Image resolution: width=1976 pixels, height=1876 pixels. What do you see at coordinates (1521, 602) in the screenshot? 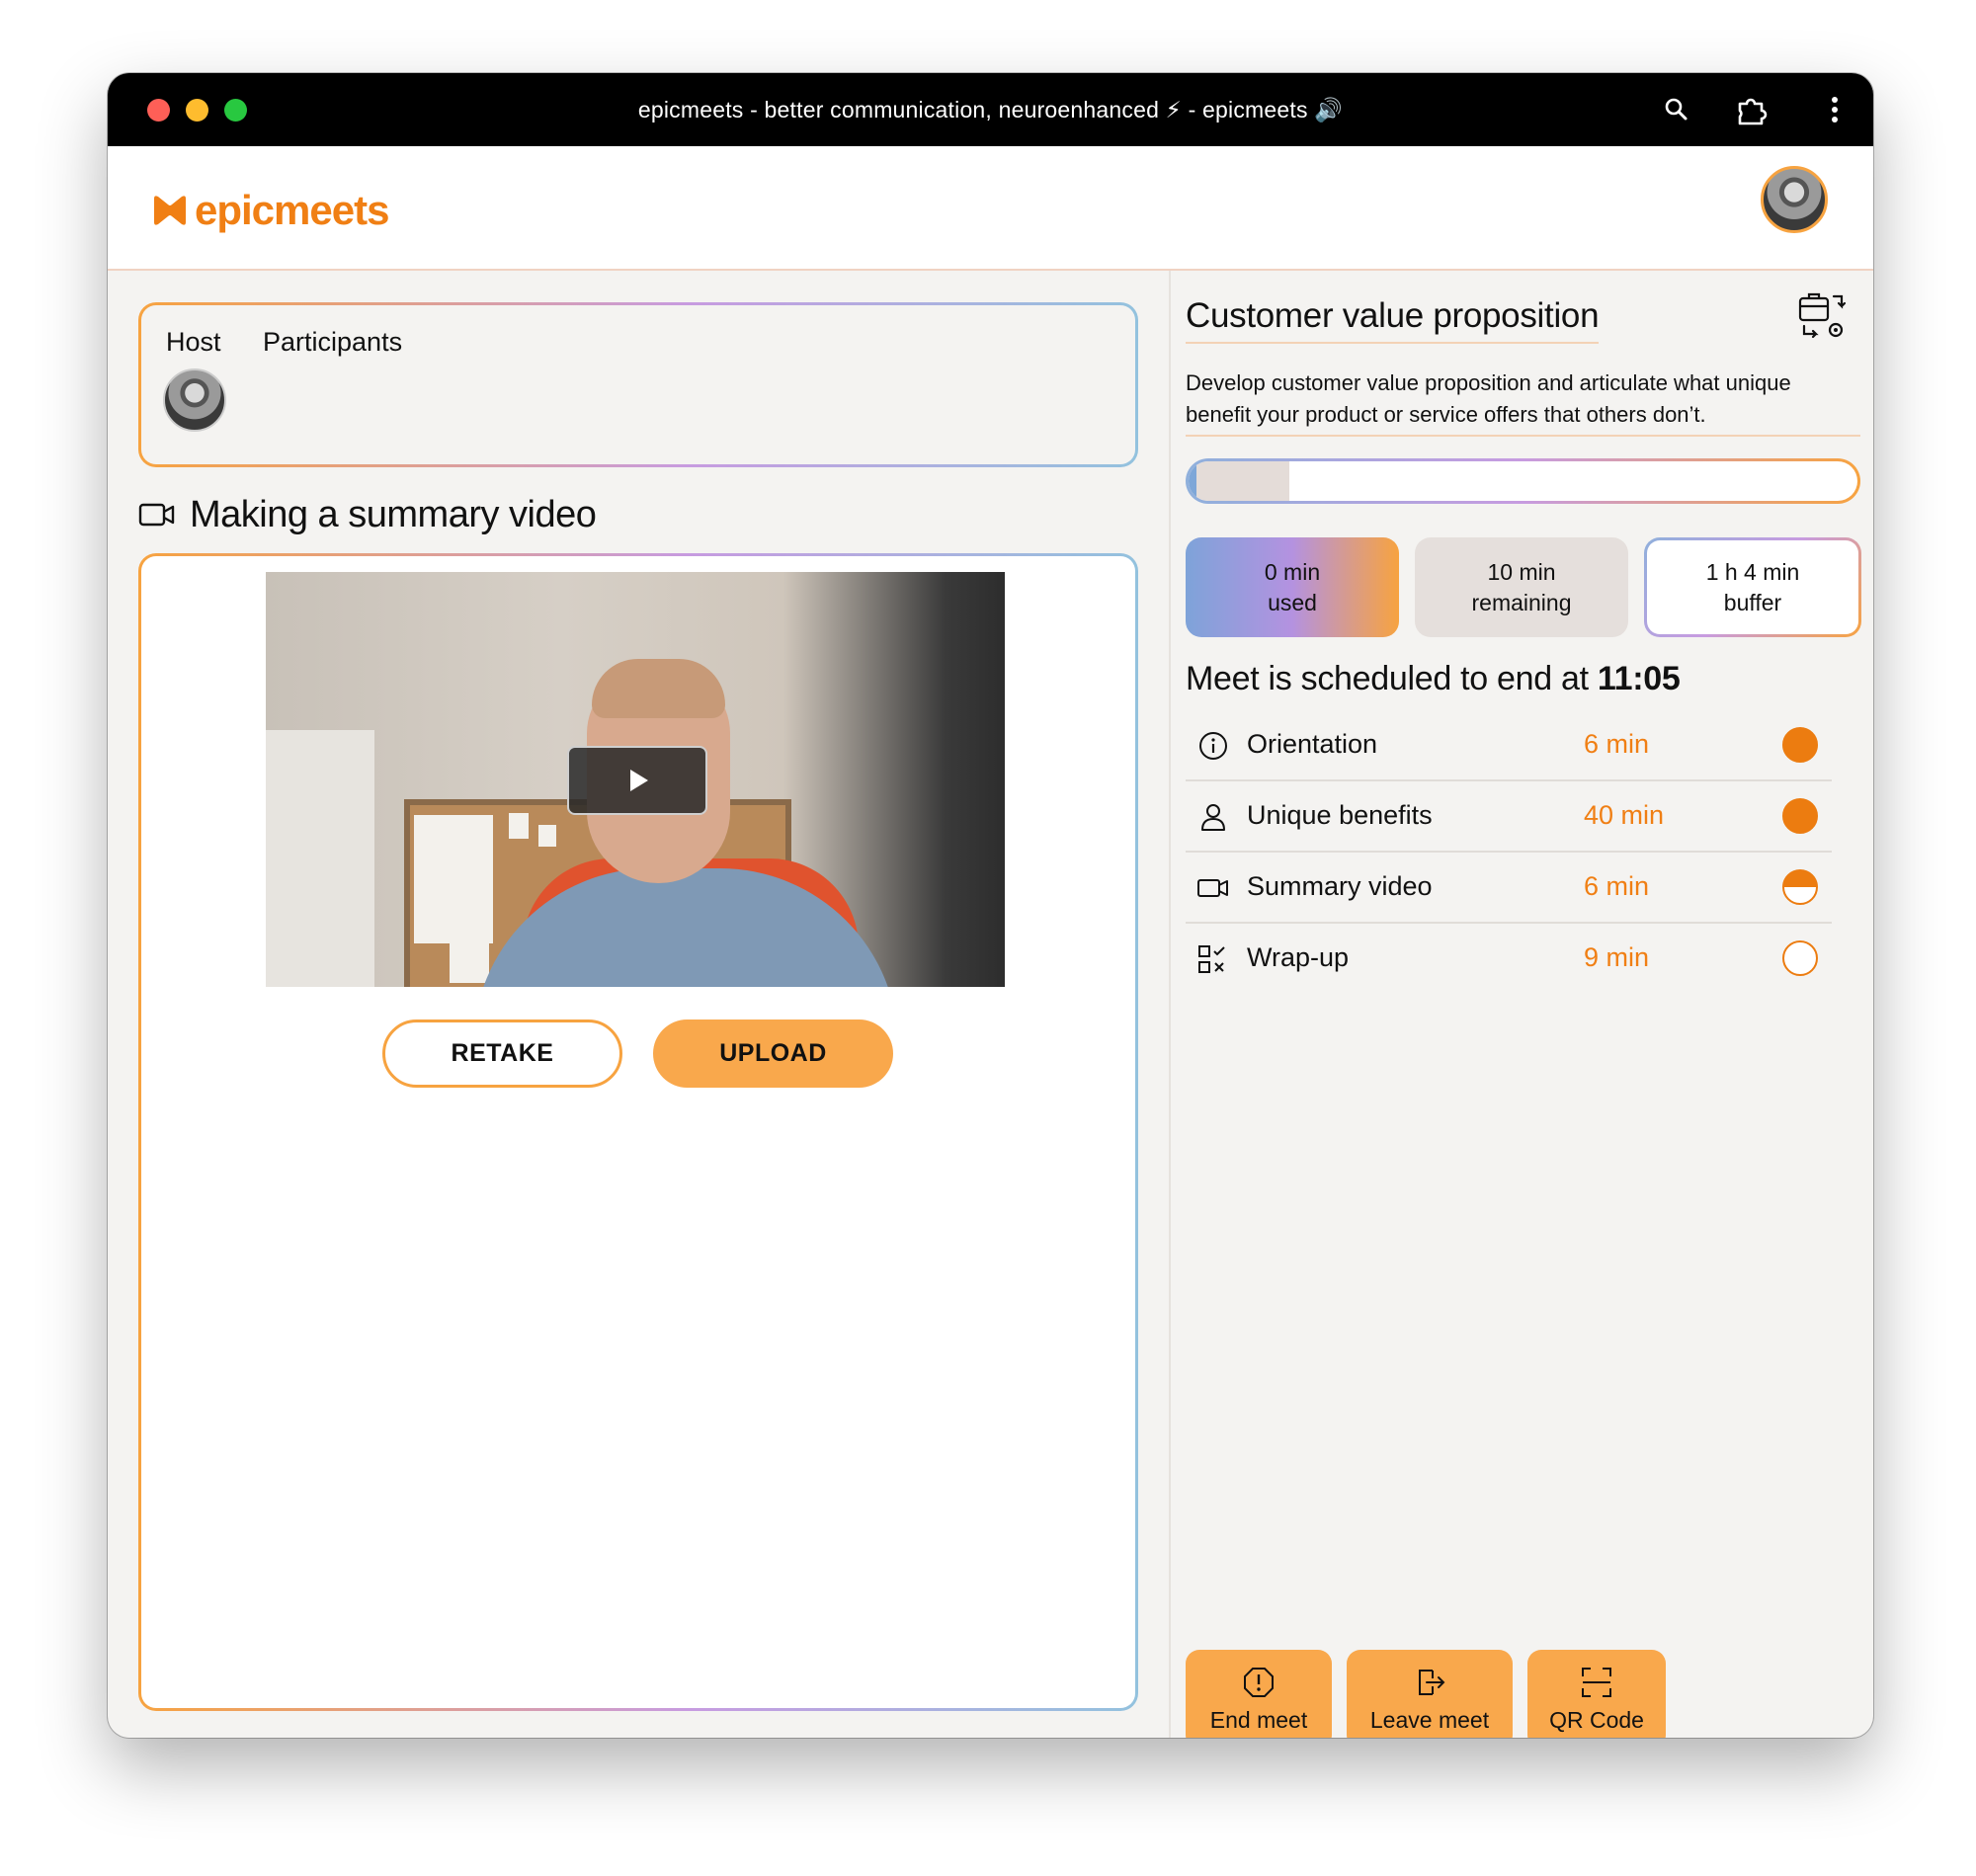
I see `time-remaining-label: remaining` at bounding box center [1521, 602].